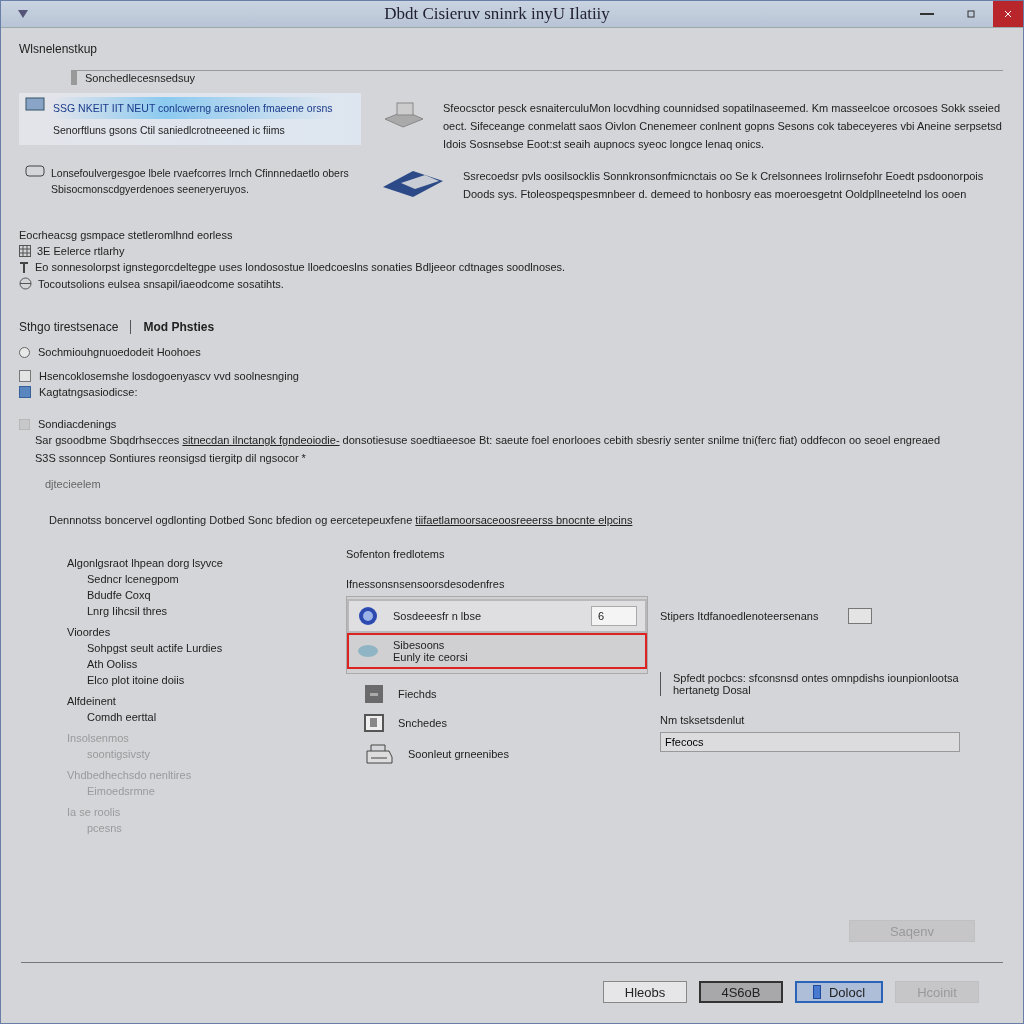 This screenshot has height=1024, width=1024. What do you see at coordinates (81, 251) in the screenshot?
I see `list-item: 3E Eelerce rtlarhy` at bounding box center [81, 251].